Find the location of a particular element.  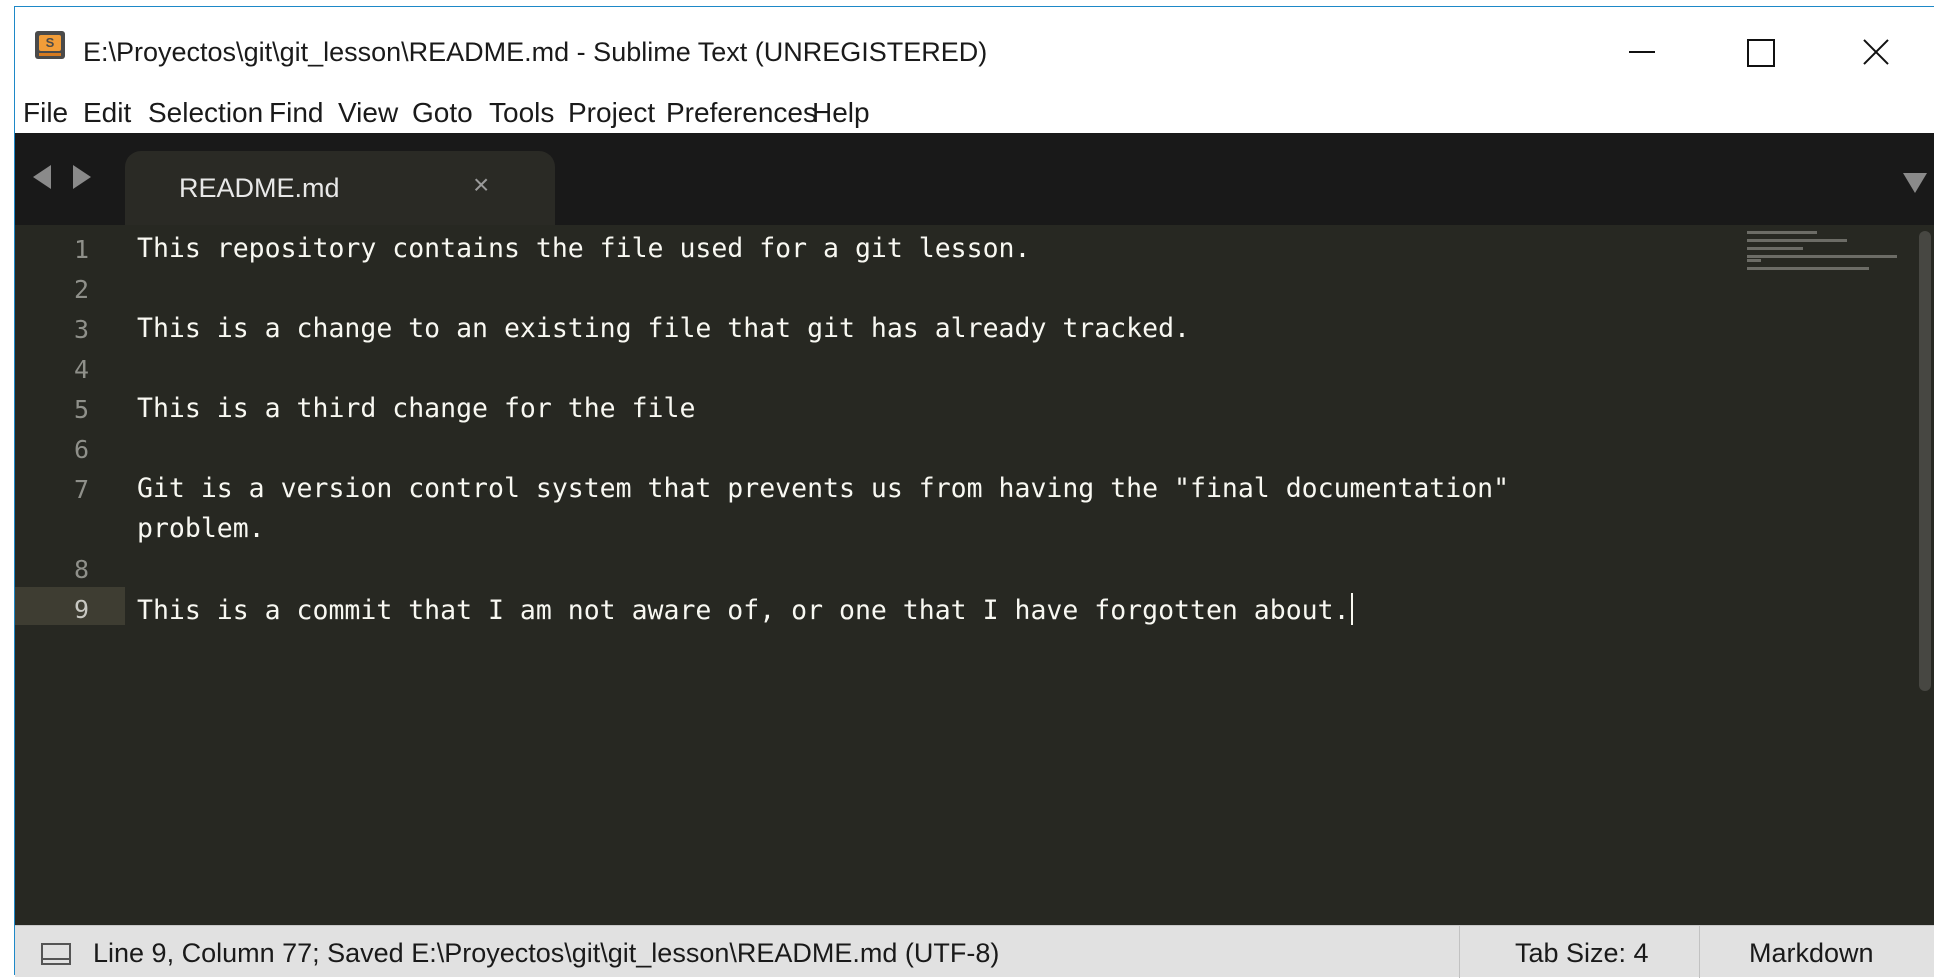

menu-file: File is located at coordinates (45, 113).